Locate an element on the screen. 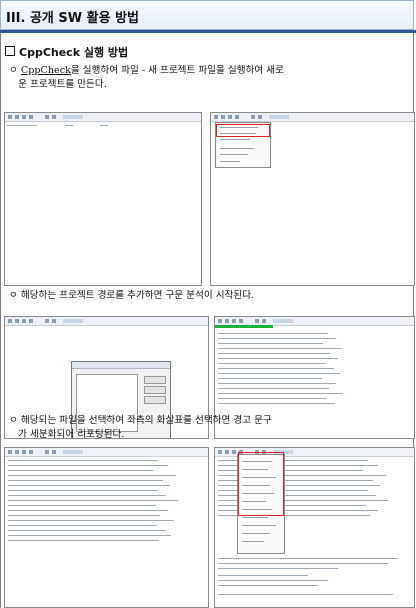 The width and height of the screenshot is (416, 608). step-1-line2: 운 프로젝트를 만든다. is located at coordinates (62, 84).